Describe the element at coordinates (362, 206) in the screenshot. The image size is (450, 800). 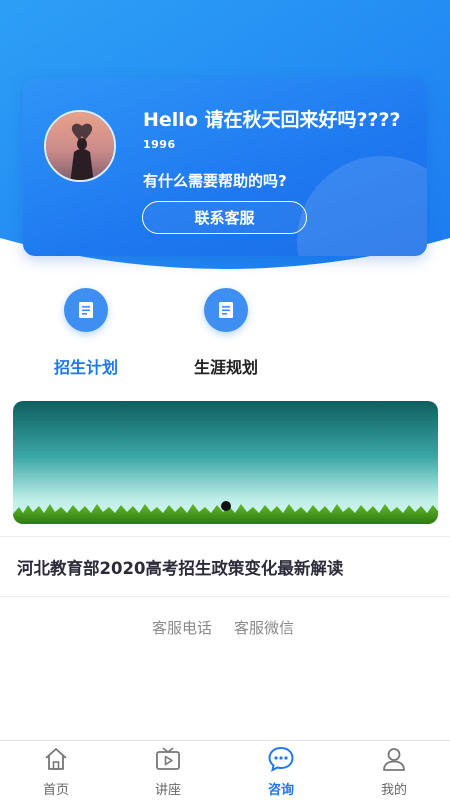
I see `decorative-circle` at that location.